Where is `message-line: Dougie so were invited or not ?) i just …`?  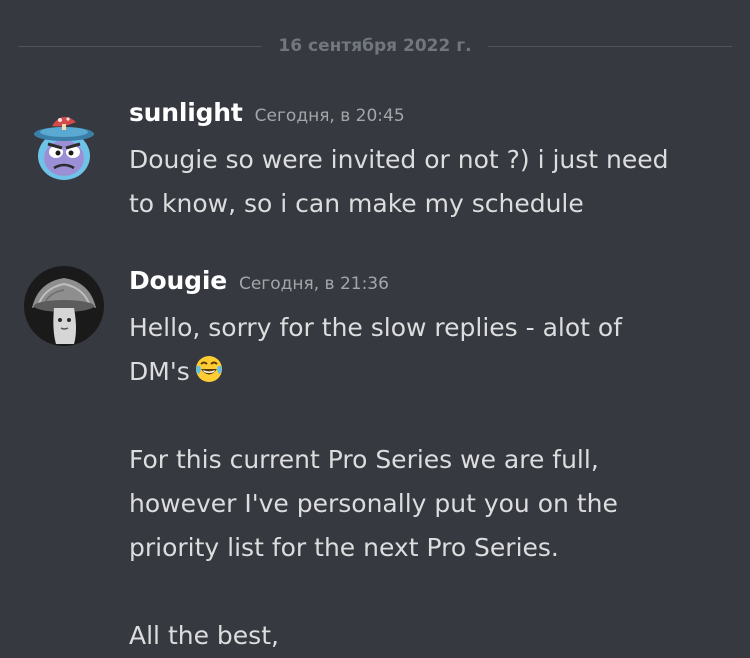
message-line: Dougie so were invited or not ?) i just … is located at coordinates (399, 159).